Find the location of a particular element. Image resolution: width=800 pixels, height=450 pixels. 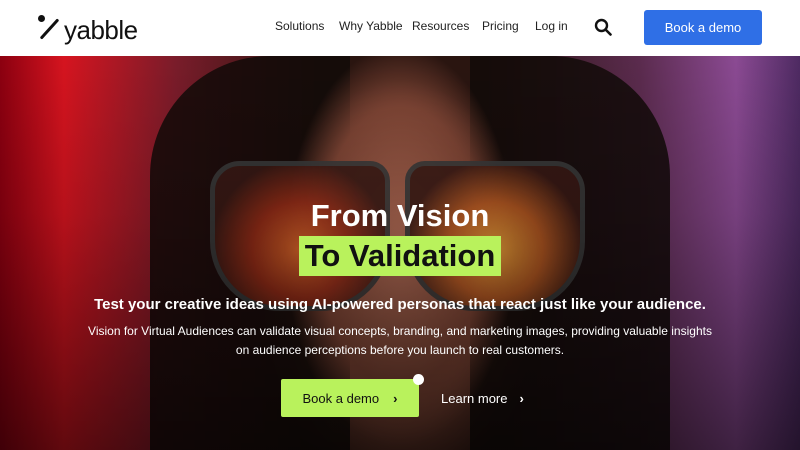

nav-link-pricing: Pricing is located at coordinates (500, 26).